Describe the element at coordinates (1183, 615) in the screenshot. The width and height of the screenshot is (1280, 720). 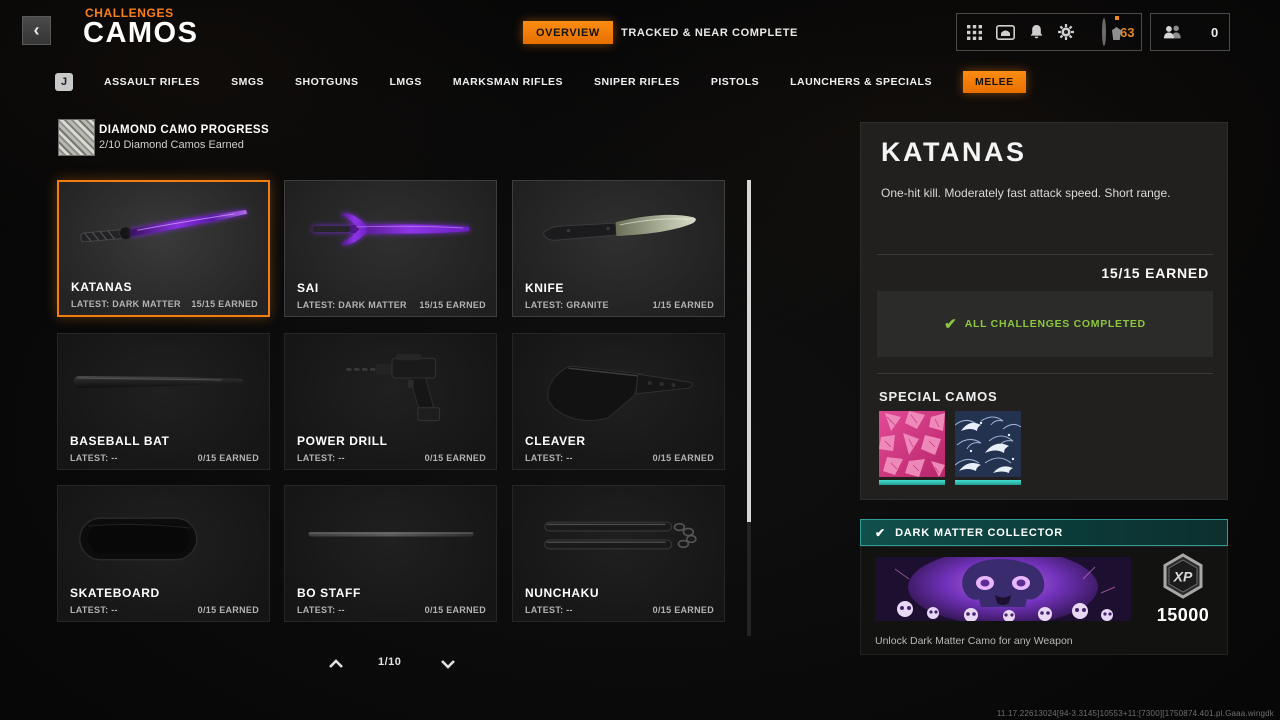
I see `xp-value: 15000` at that location.